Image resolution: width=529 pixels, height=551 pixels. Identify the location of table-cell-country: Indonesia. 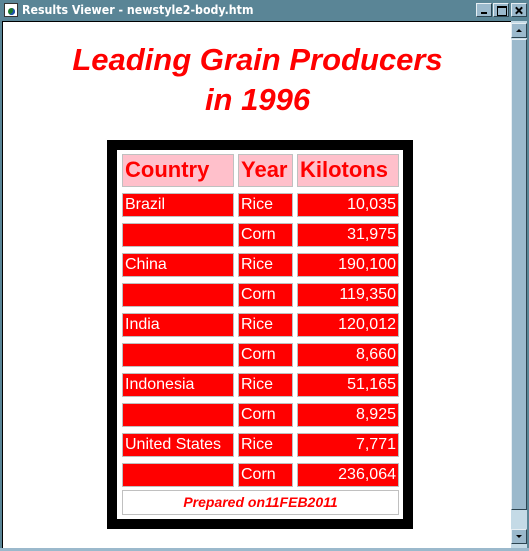
(178, 385).